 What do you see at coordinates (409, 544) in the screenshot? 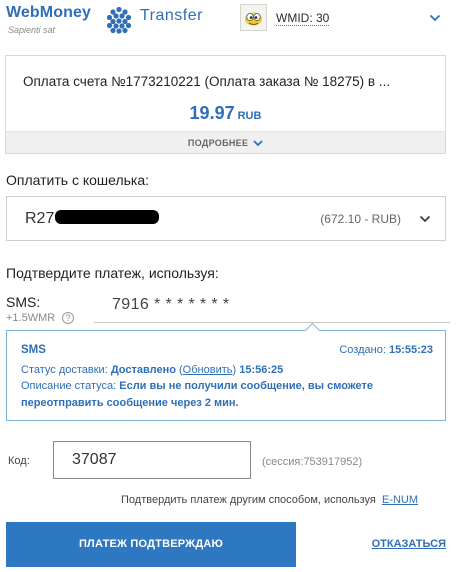
I see `cancel-link: ОТКАЗАТЬСЯ` at bounding box center [409, 544].